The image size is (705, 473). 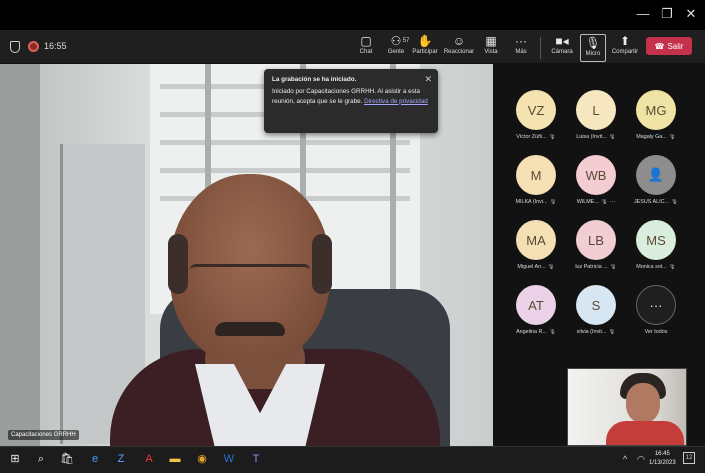 I want to click on chrome-icon: ◉, so click(x=202, y=459).